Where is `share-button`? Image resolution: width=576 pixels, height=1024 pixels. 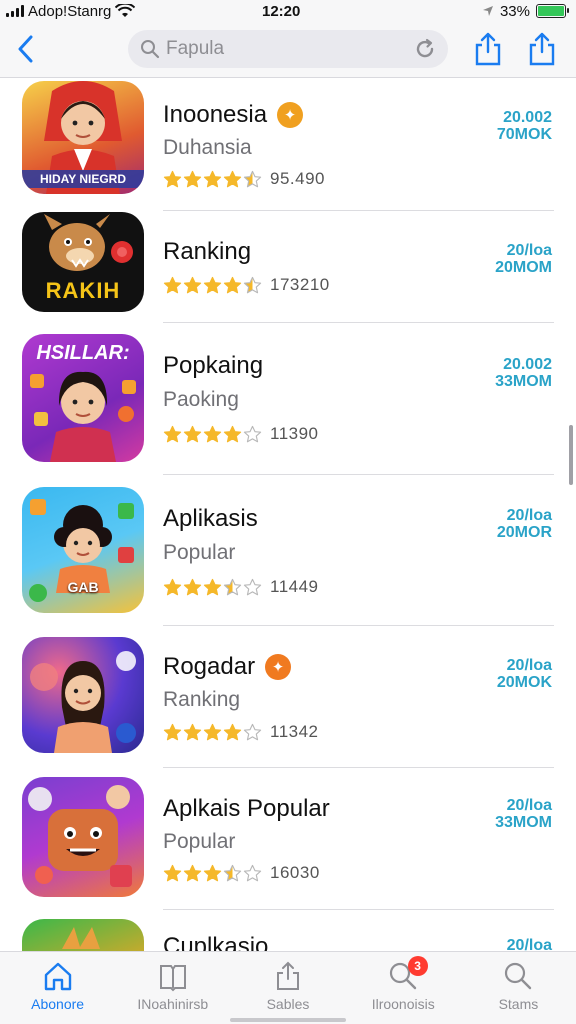
share-button is located at coordinates (488, 49).